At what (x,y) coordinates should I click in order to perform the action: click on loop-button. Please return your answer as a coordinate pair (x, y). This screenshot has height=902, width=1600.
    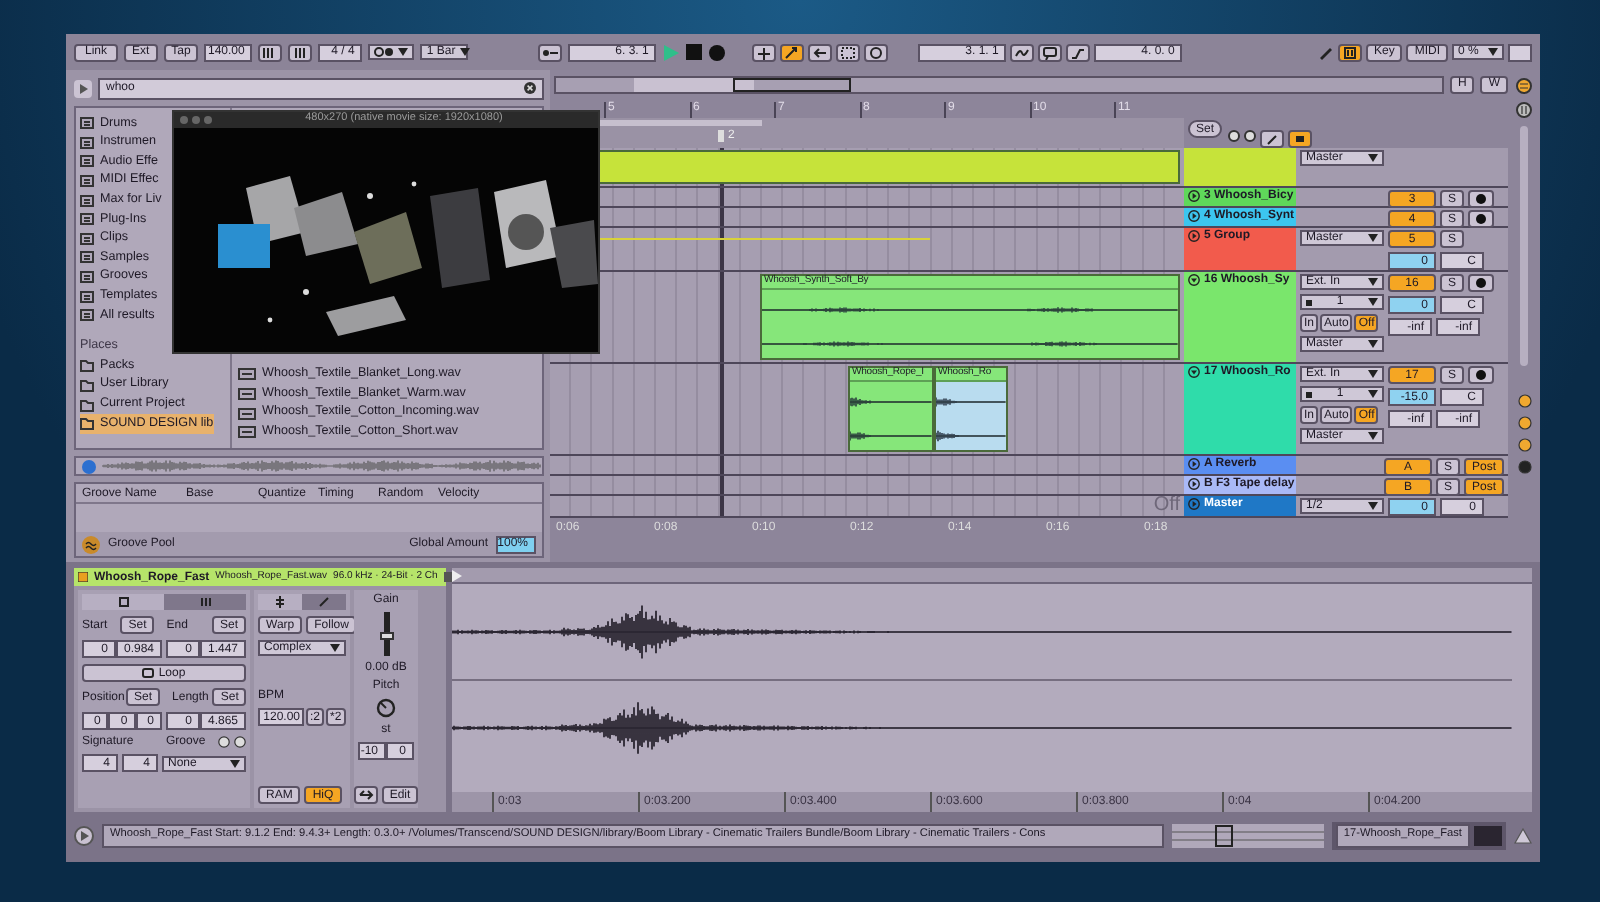
    Looking at the image, I should click on (876, 52).